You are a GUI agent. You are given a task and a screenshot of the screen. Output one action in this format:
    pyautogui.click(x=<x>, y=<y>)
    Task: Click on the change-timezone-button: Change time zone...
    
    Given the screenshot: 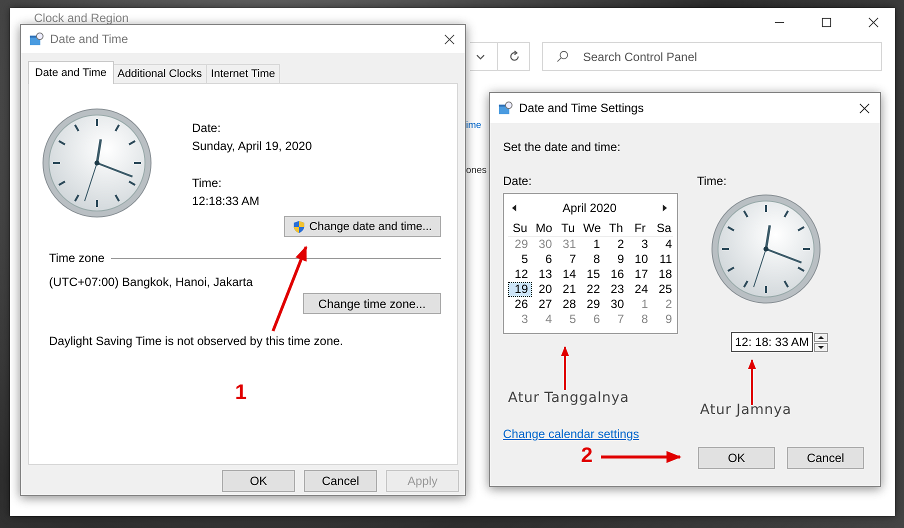 What is the action you would take?
    pyautogui.click(x=372, y=303)
    